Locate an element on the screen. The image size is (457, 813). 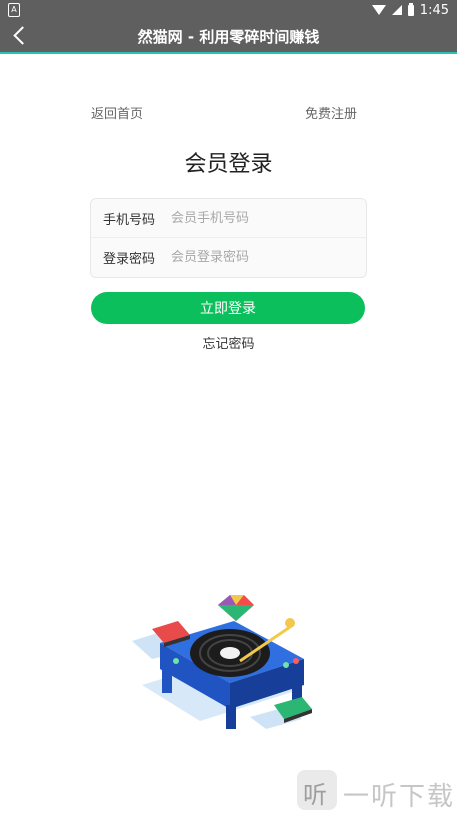
login-form: 手机号码 登录密码 is located at coordinates (228, 238).